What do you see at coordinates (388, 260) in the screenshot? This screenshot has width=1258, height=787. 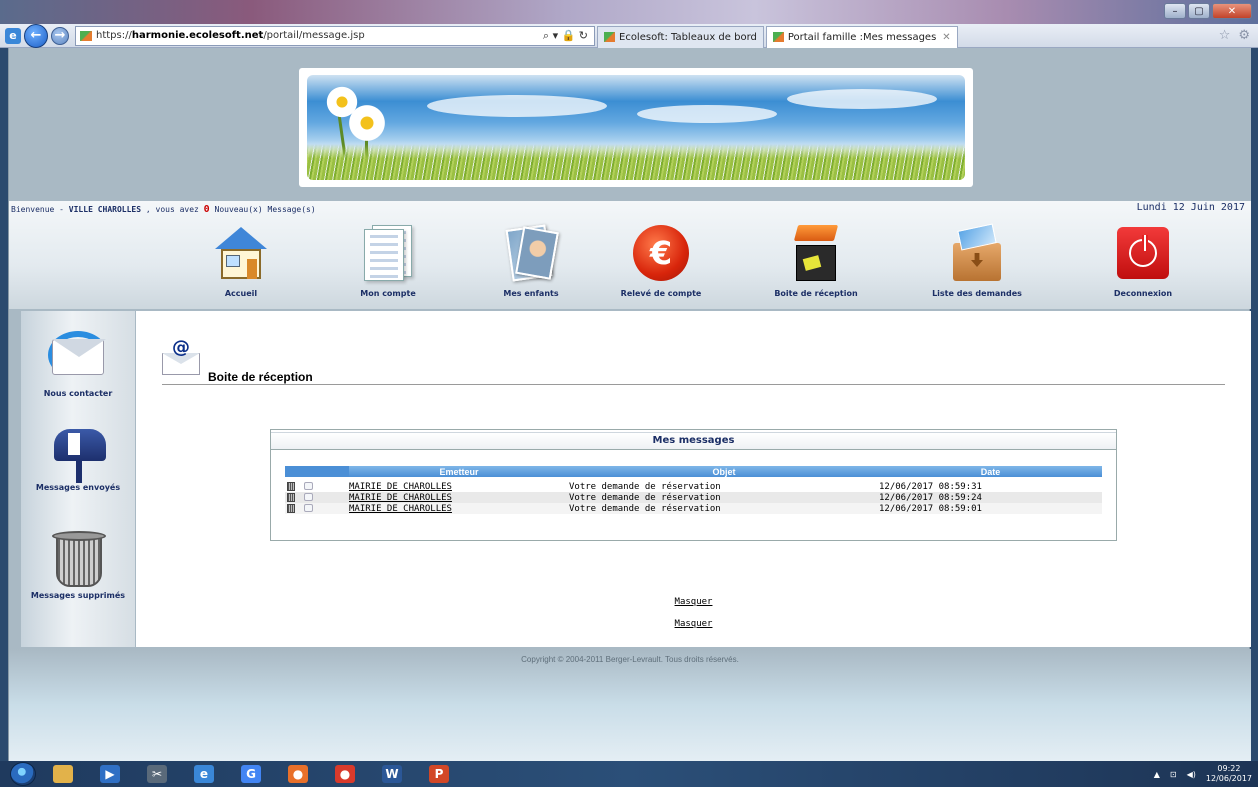 I see `nav-mon-compte: Mon compte` at bounding box center [388, 260].